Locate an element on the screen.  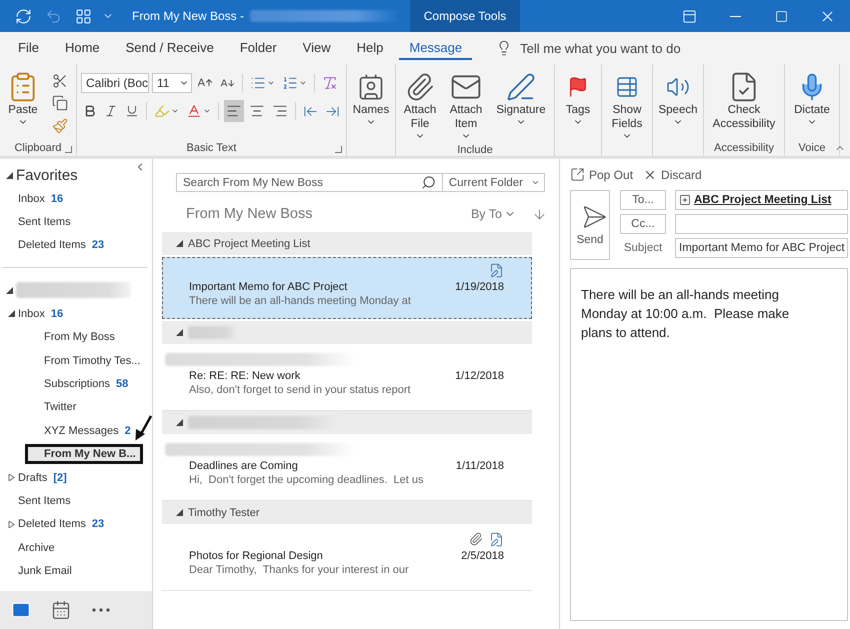
underline-icon is located at coordinates (132, 111).